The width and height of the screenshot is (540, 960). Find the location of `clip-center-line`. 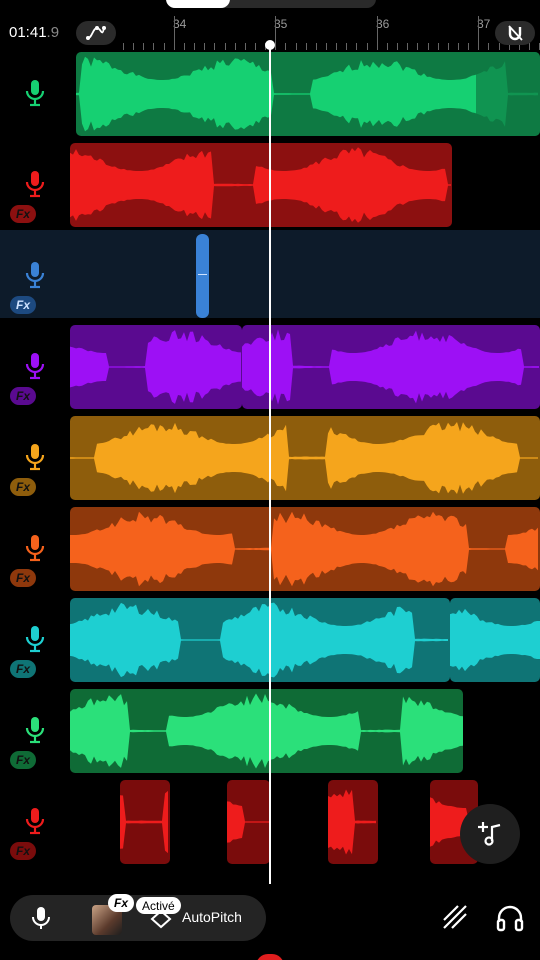

clip-center-line is located at coordinates (202, 274).